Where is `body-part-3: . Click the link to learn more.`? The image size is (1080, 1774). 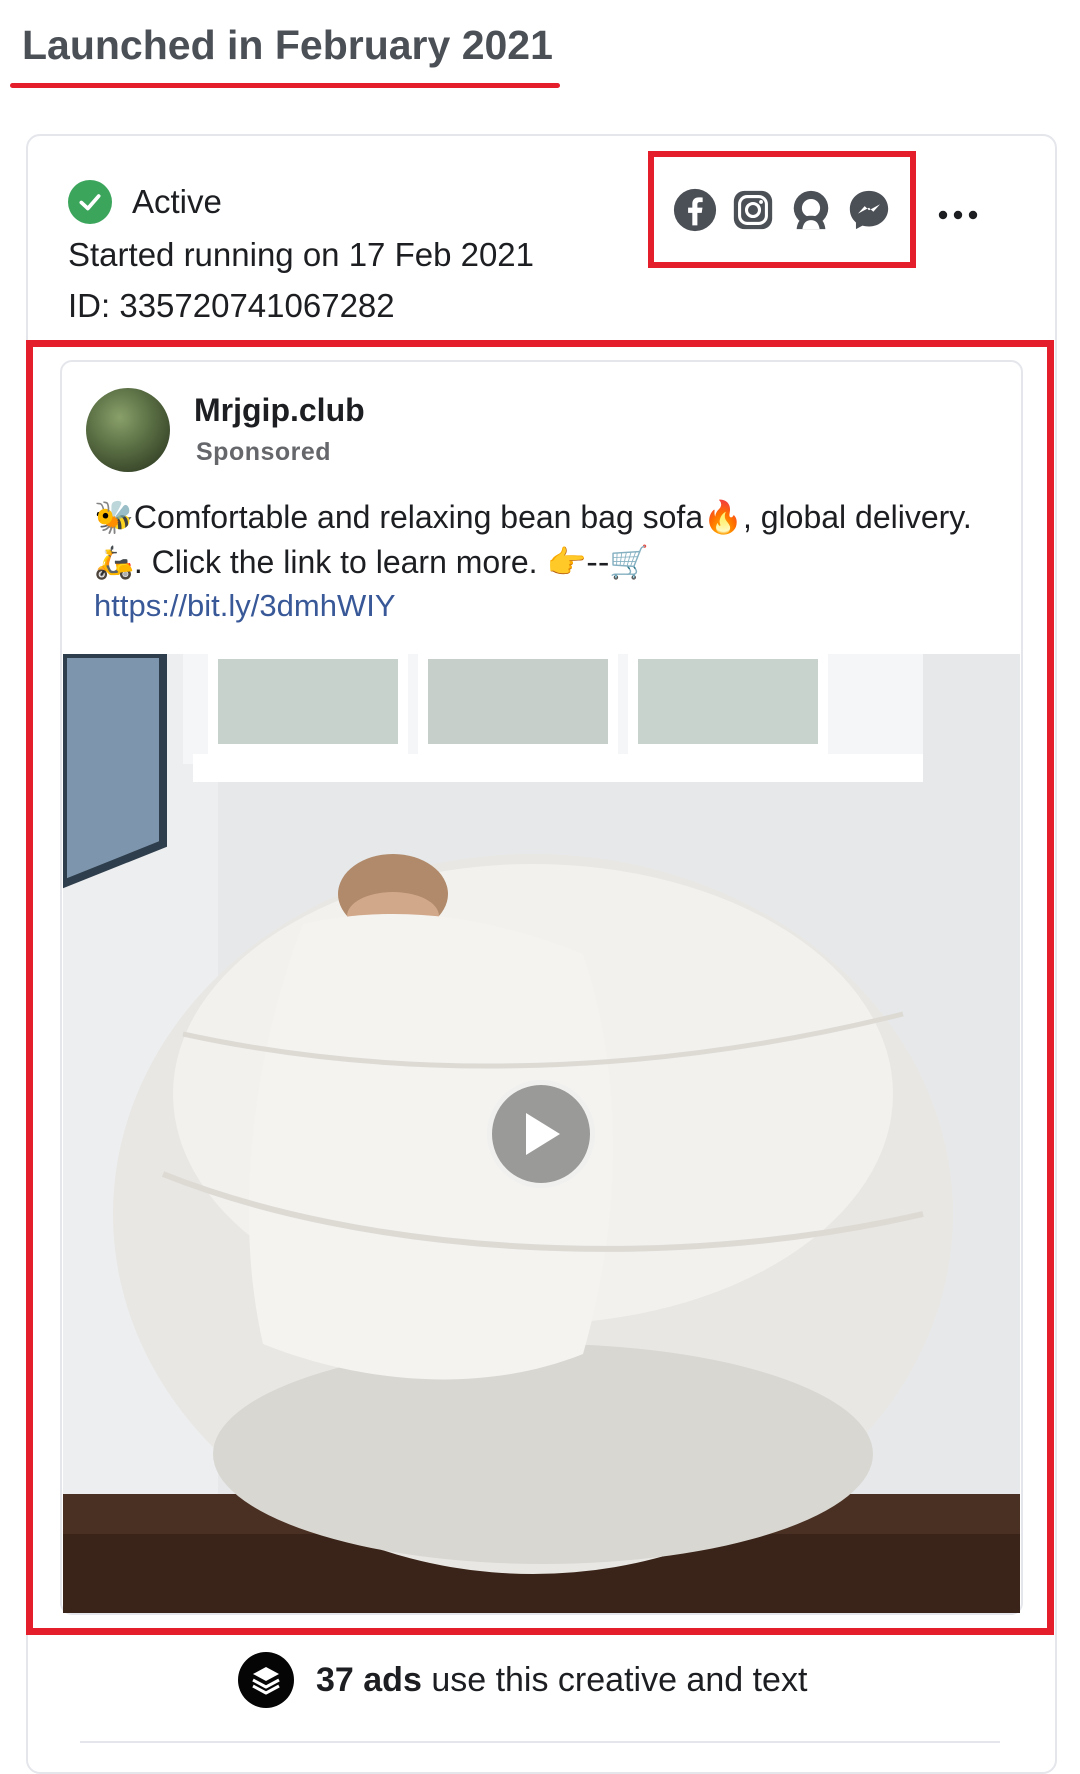
body-part-3: . Click the link to learn more. is located at coordinates (340, 562).